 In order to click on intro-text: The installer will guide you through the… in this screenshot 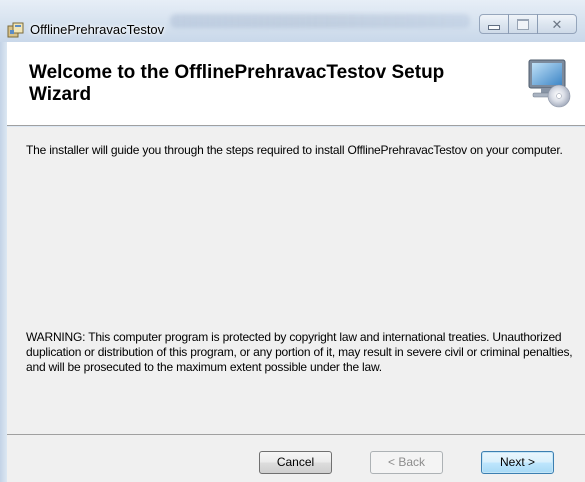, I will do `click(294, 150)`.